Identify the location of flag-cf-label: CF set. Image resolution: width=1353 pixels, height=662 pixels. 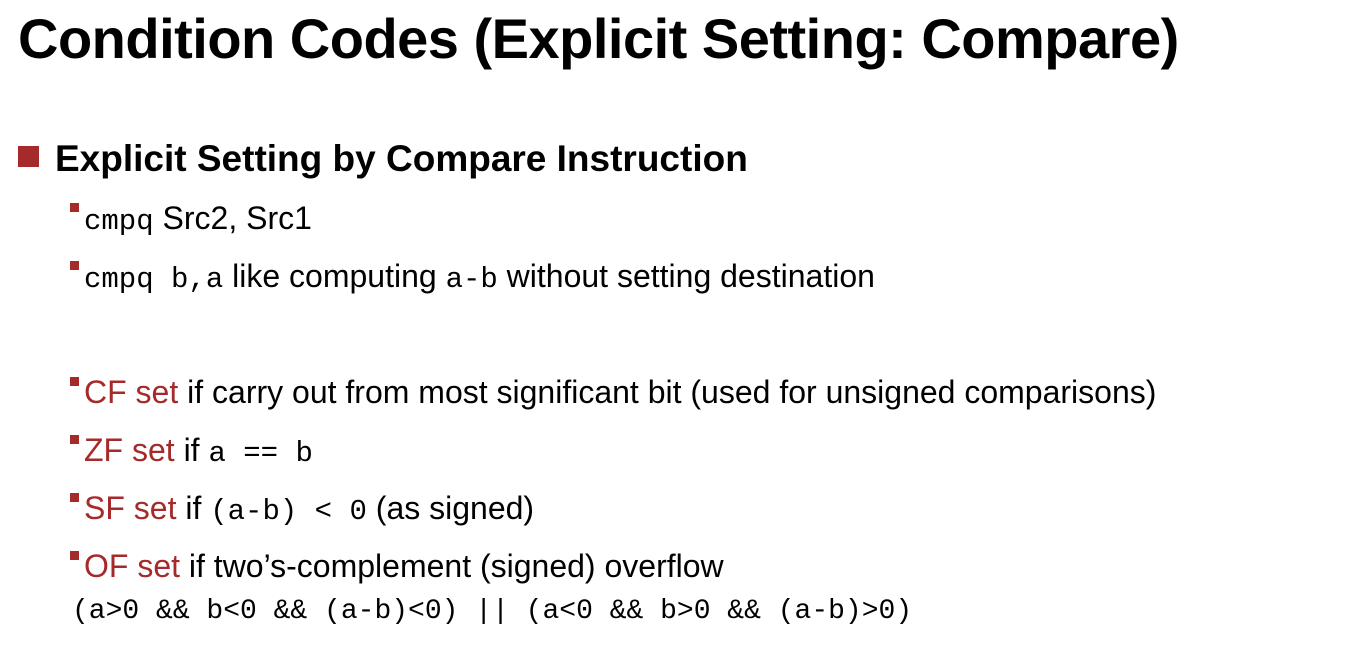
(131, 392).